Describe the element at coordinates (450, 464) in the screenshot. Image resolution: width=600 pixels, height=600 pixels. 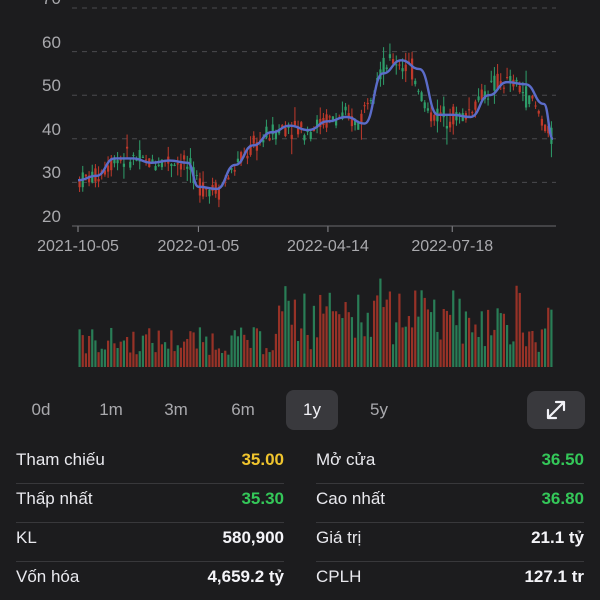
I see `stat-row-right: Mở cửa 36.50` at that location.